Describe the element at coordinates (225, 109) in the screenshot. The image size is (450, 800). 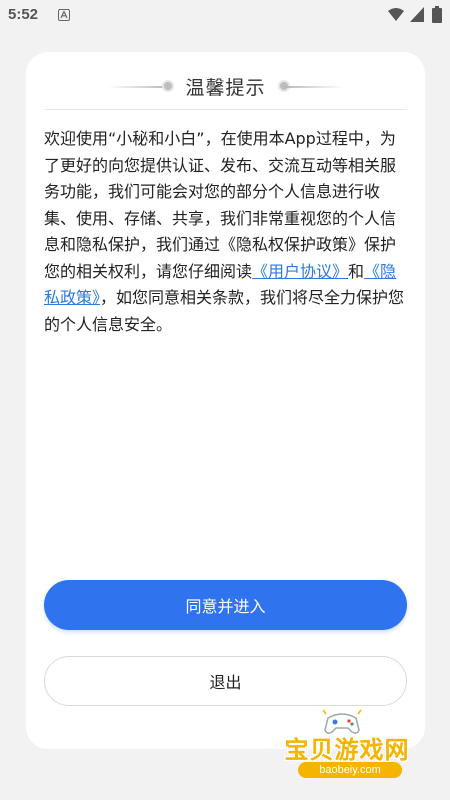
I see `header-divider` at that location.